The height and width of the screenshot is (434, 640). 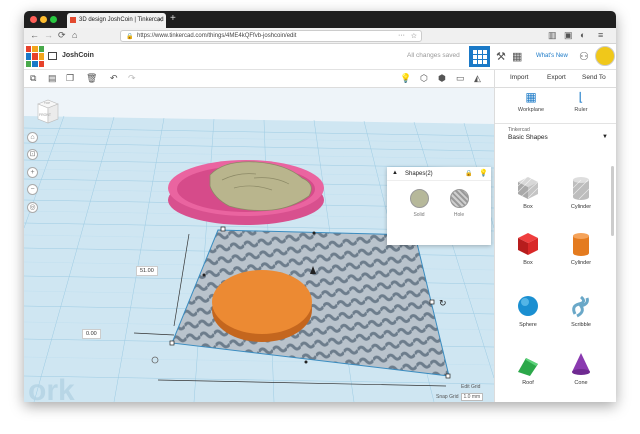 What do you see at coordinates (531, 101) in the screenshot?
I see `workplane-button: ▦ Workplane` at bounding box center [531, 101].